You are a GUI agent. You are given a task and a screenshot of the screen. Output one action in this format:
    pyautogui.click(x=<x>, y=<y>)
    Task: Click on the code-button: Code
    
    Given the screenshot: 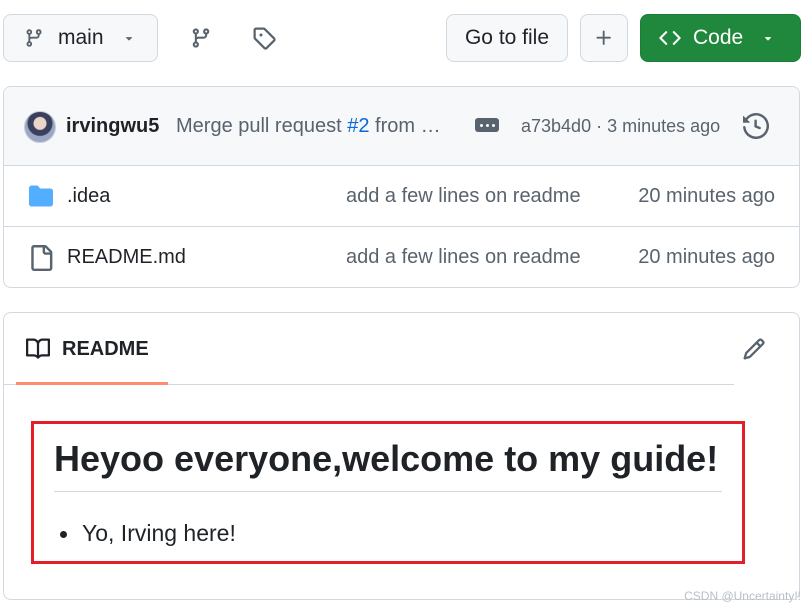 What is the action you would take?
    pyautogui.click(x=720, y=38)
    